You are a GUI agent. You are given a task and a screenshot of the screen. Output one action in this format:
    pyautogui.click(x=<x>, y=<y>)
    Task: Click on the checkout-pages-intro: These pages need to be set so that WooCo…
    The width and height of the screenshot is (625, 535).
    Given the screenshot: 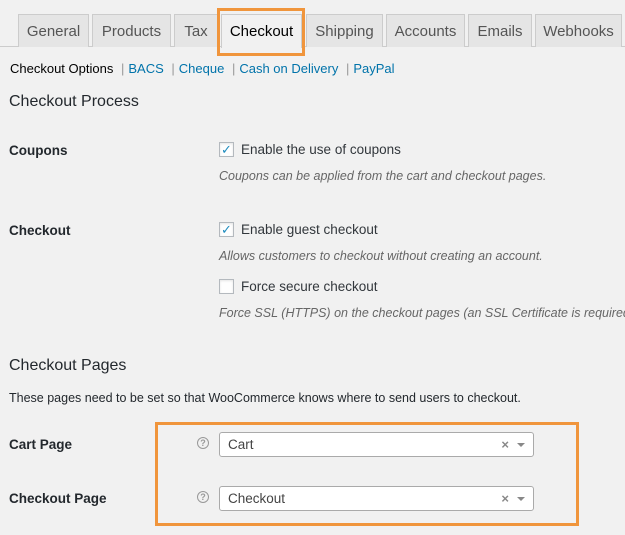 What is the action you would take?
    pyautogui.click(x=265, y=398)
    